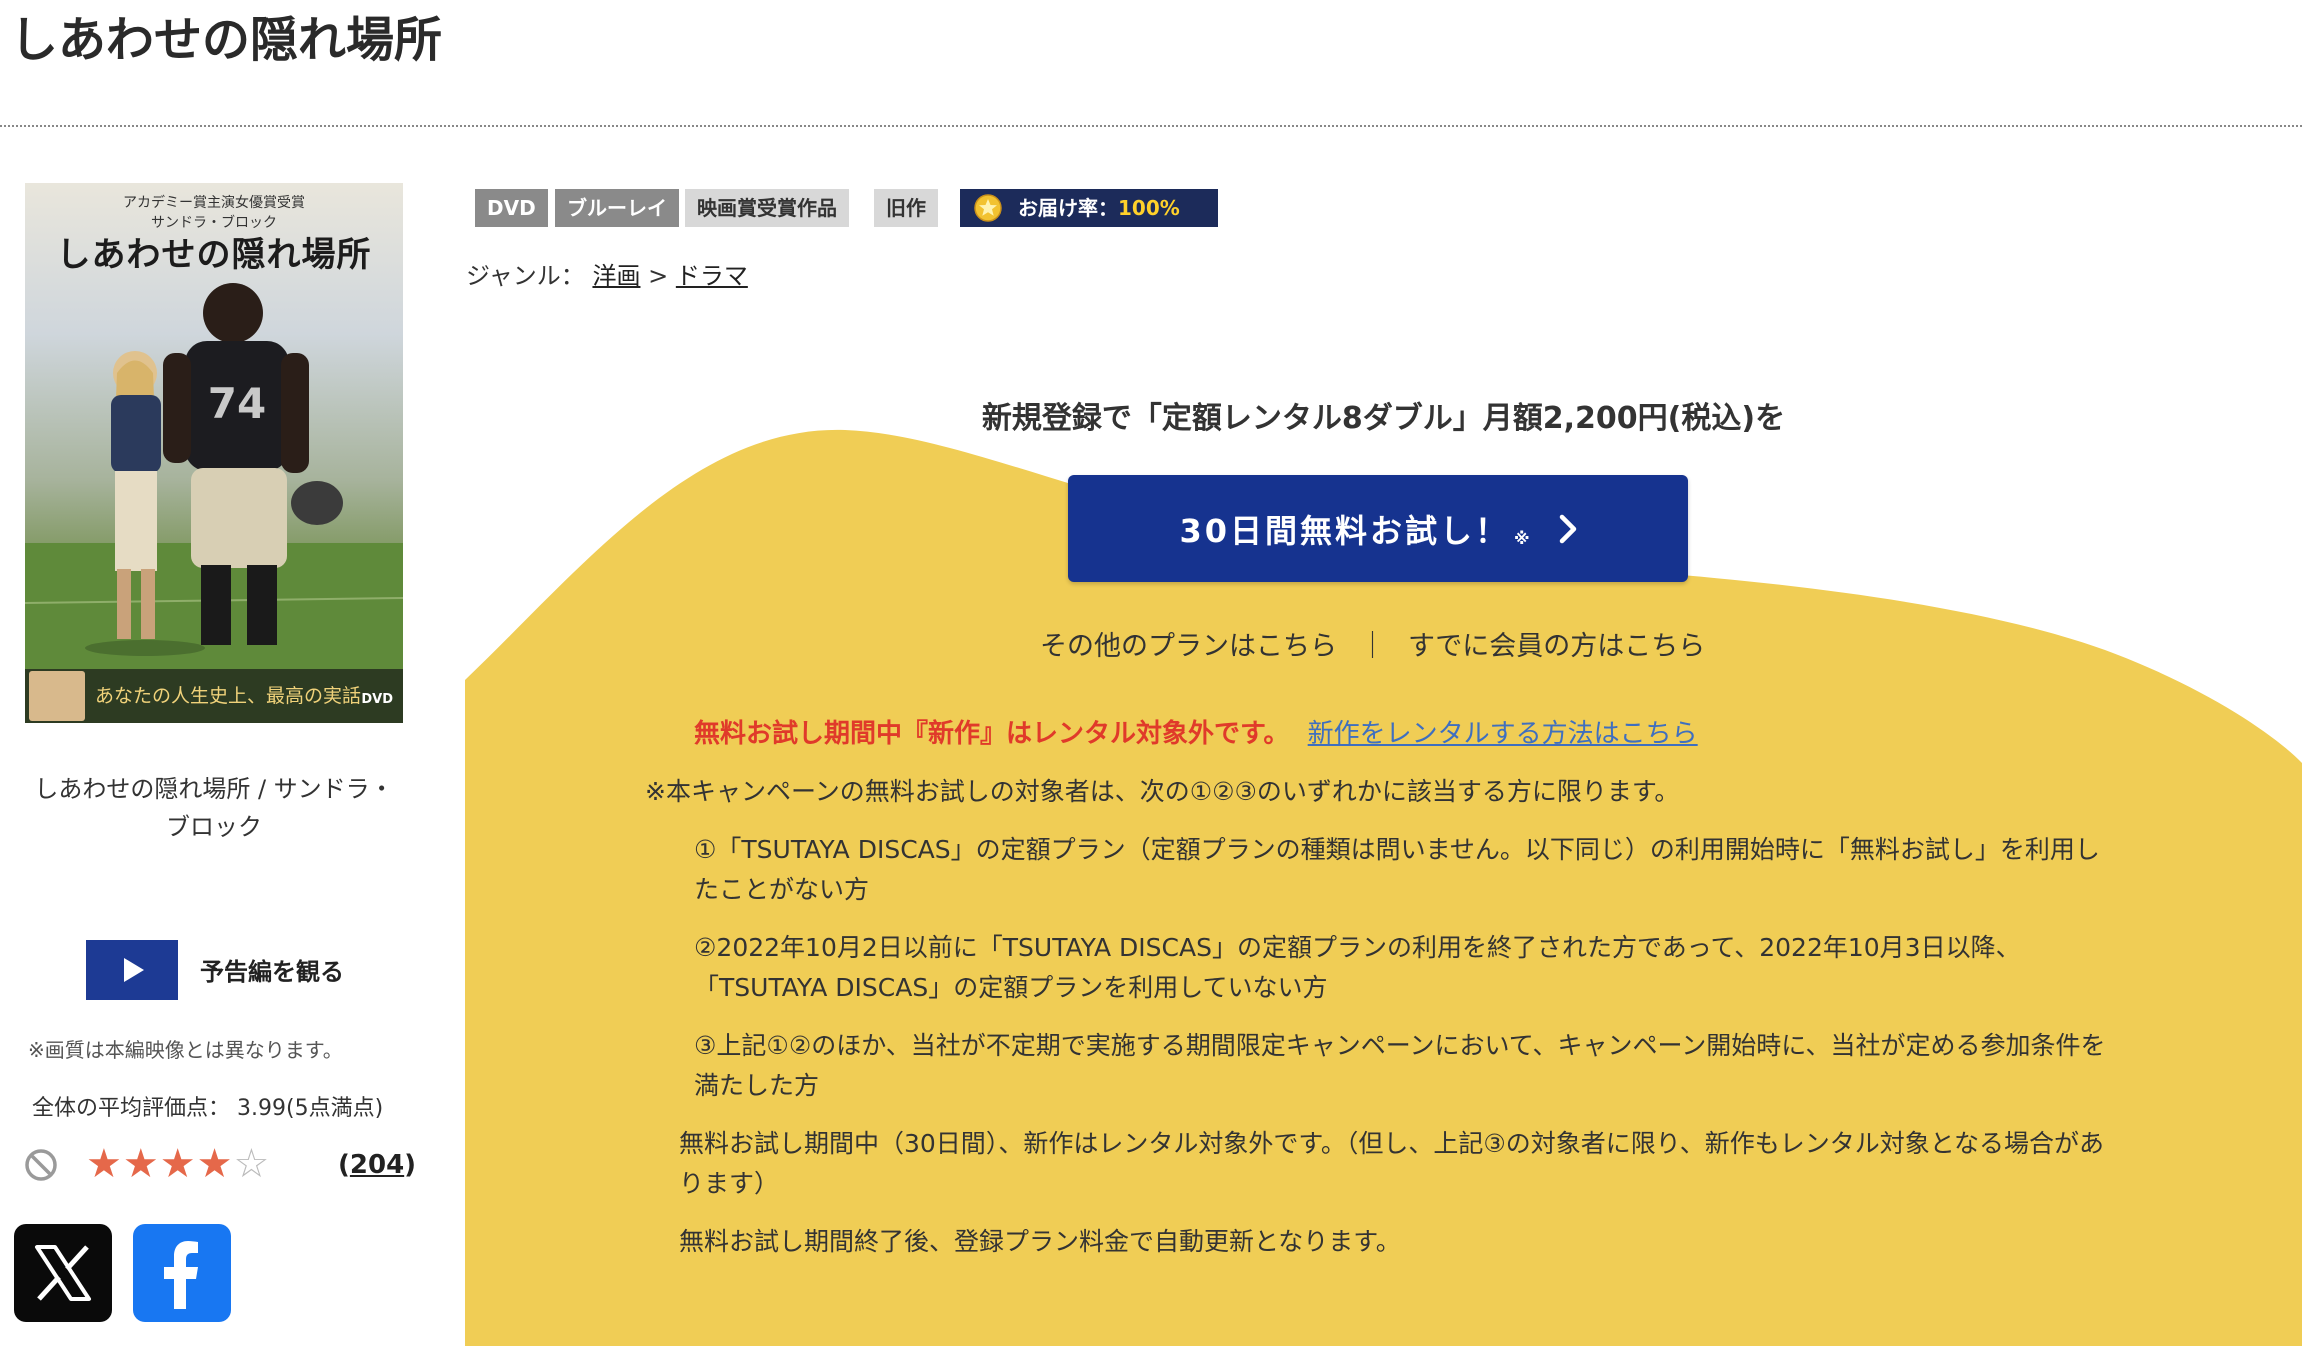 This screenshot has width=2302, height=1346. Describe the element at coordinates (1556, 646) in the screenshot. I see `existing-member-link: すでに会員の方はこちら` at that location.